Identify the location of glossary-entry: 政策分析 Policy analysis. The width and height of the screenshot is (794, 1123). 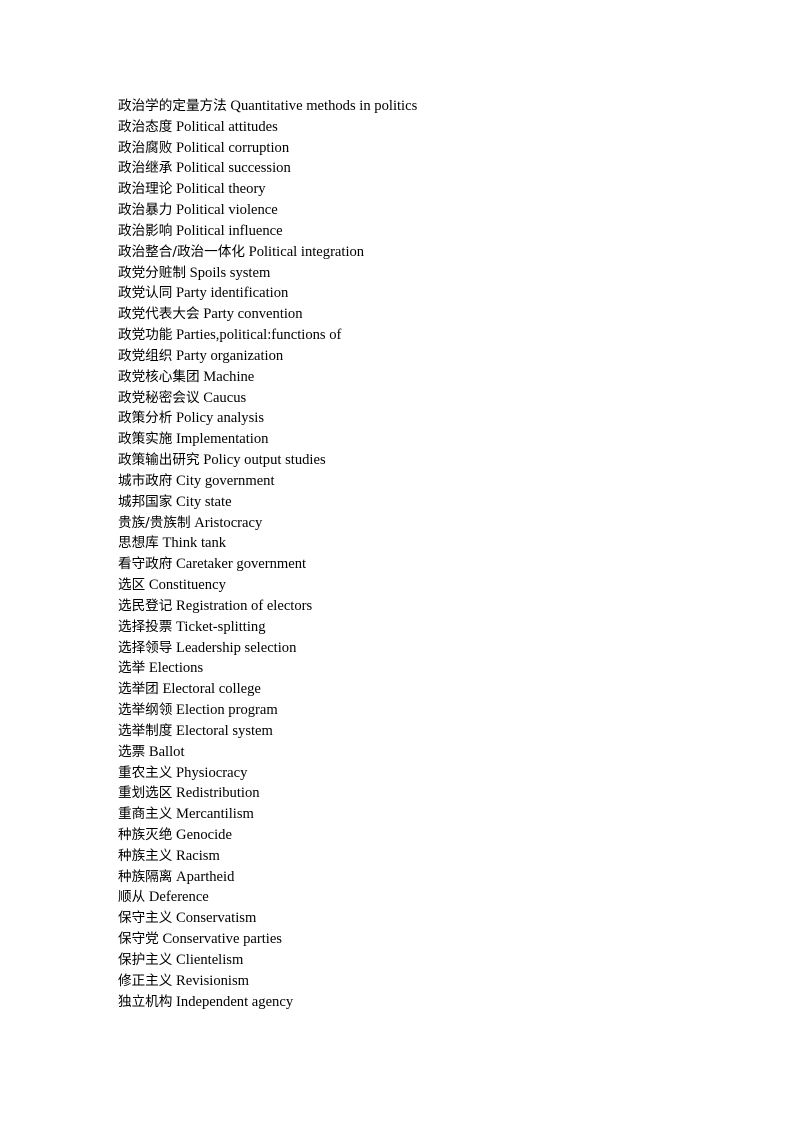
(398, 418).